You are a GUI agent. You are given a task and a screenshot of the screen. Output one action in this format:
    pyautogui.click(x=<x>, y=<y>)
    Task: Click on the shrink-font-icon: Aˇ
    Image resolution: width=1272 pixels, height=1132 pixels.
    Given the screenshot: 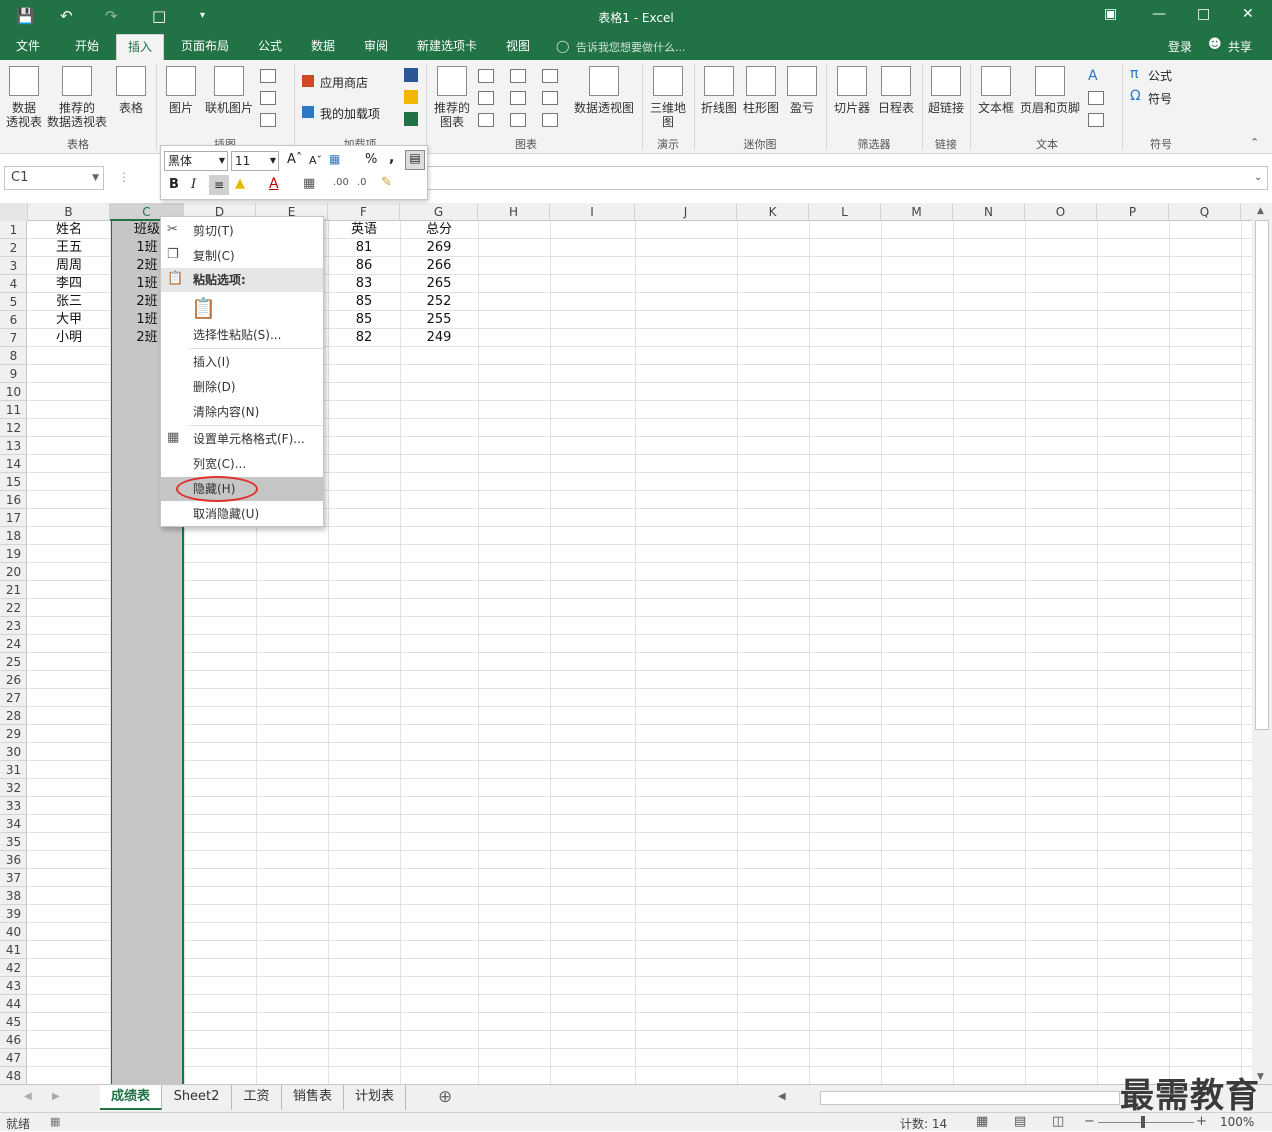 What is the action you would take?
    pyautogui.click(x=315, y=160)
    